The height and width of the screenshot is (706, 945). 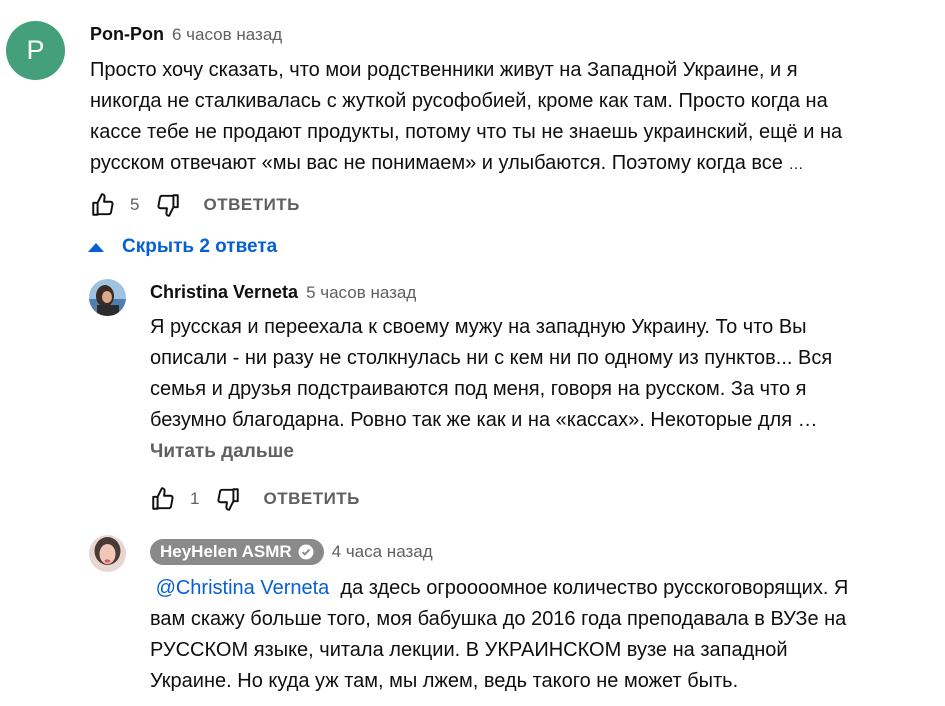 What do you see at coordinates (195, 205) in the screenshot?
I see `comment-actions: 5 ОТВЕТИТЬ` at bounding box center [195, 205].